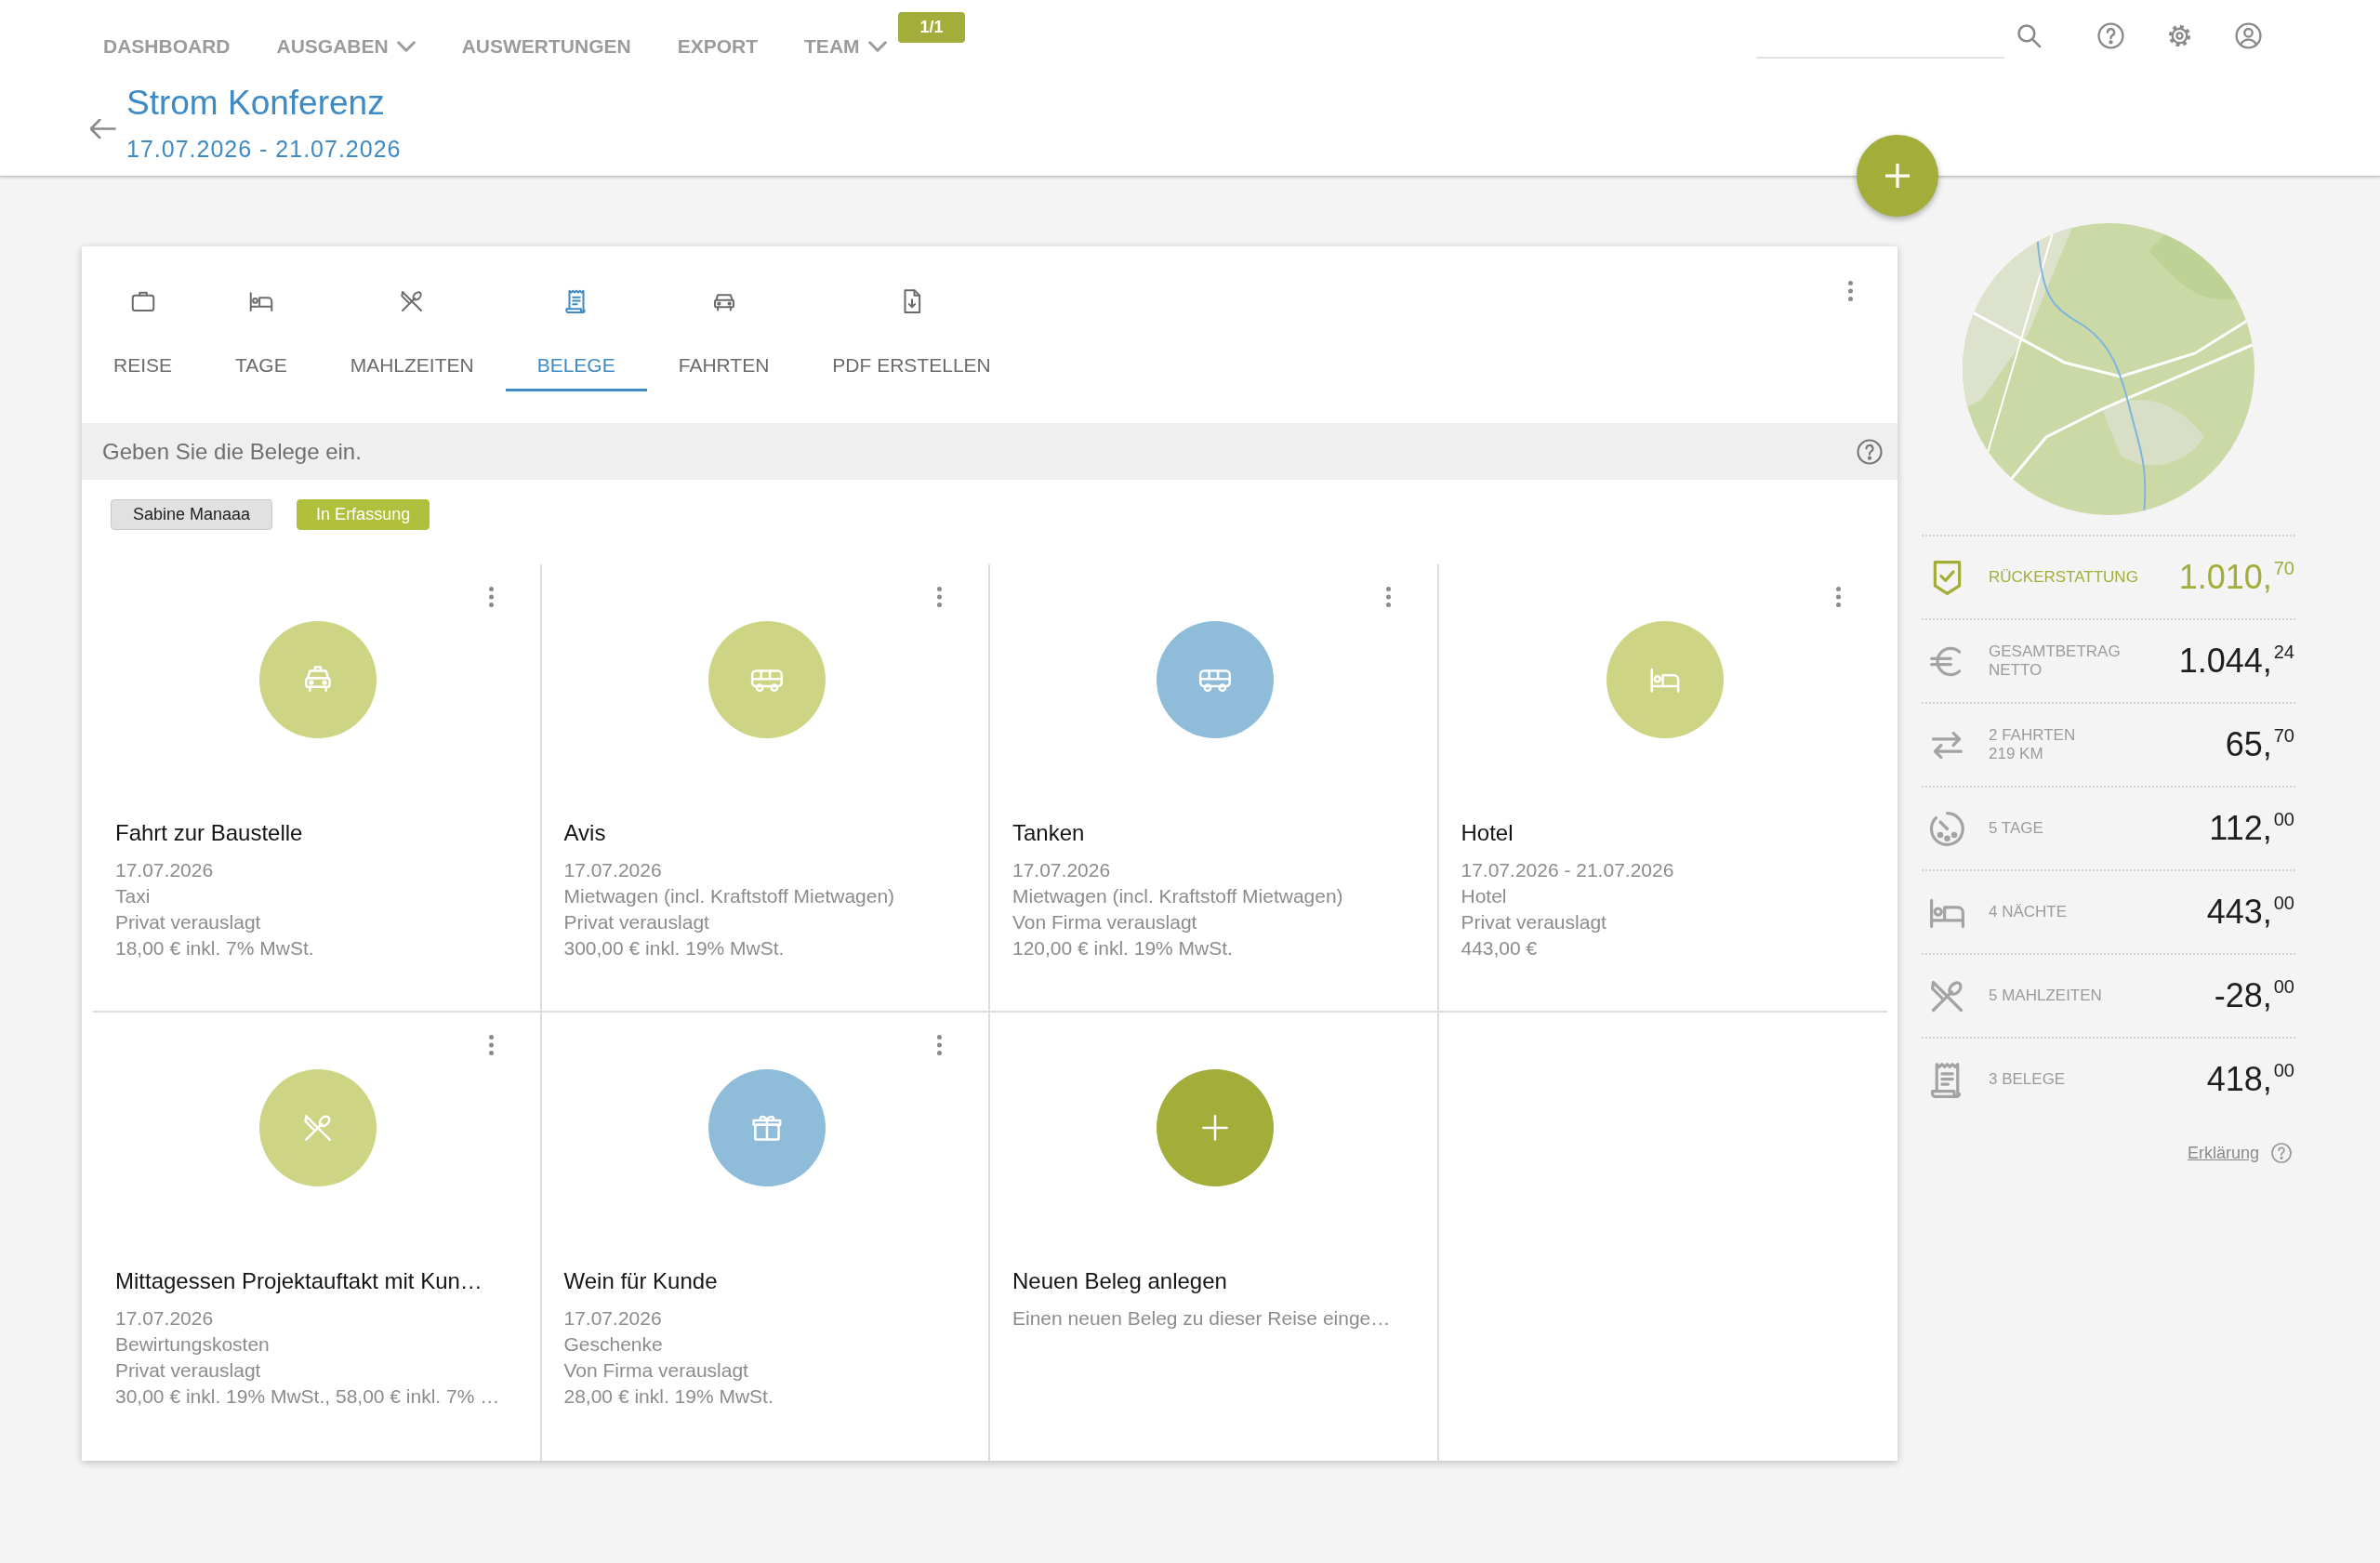  I want to click on receipt-amount: 120,00 € inkl. 19% MwSt., so click(1123, 948).